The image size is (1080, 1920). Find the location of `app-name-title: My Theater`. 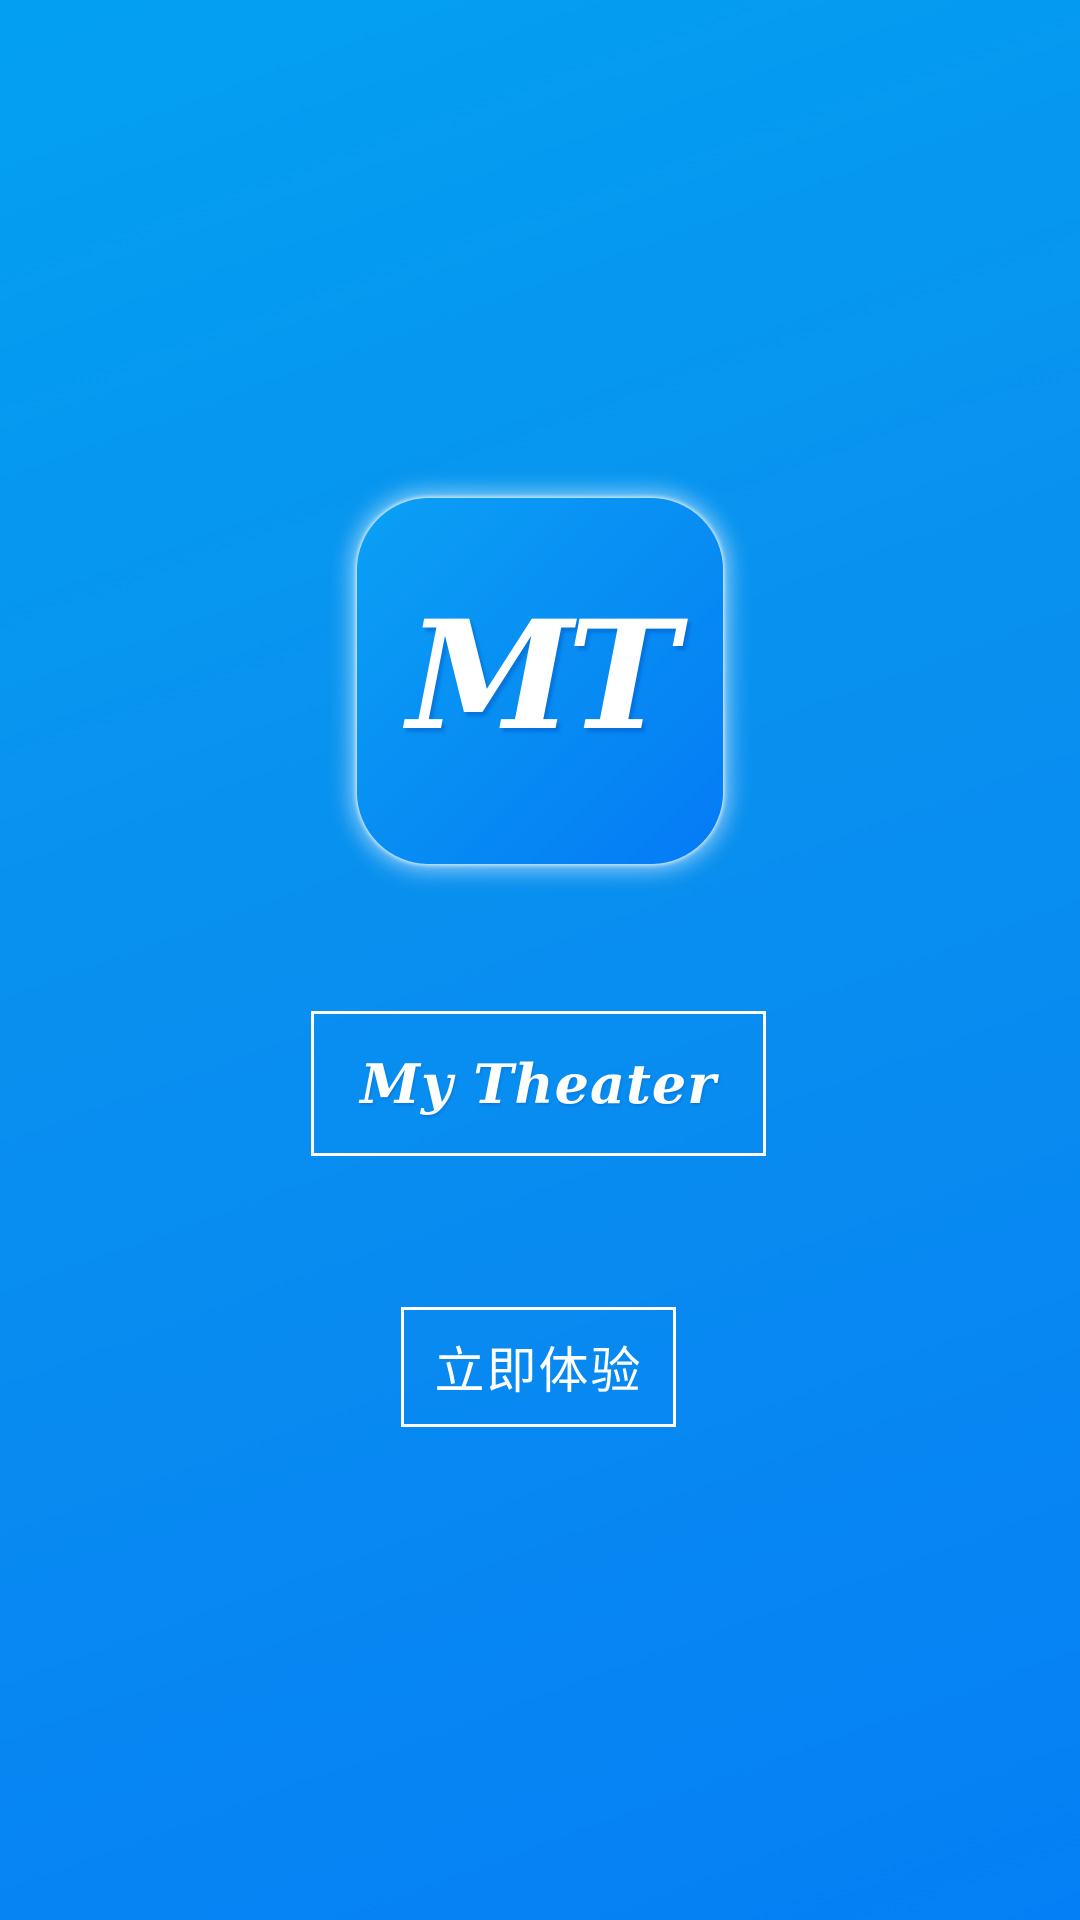

app-name-title: My Theater is located at coordinates (538, 1083).